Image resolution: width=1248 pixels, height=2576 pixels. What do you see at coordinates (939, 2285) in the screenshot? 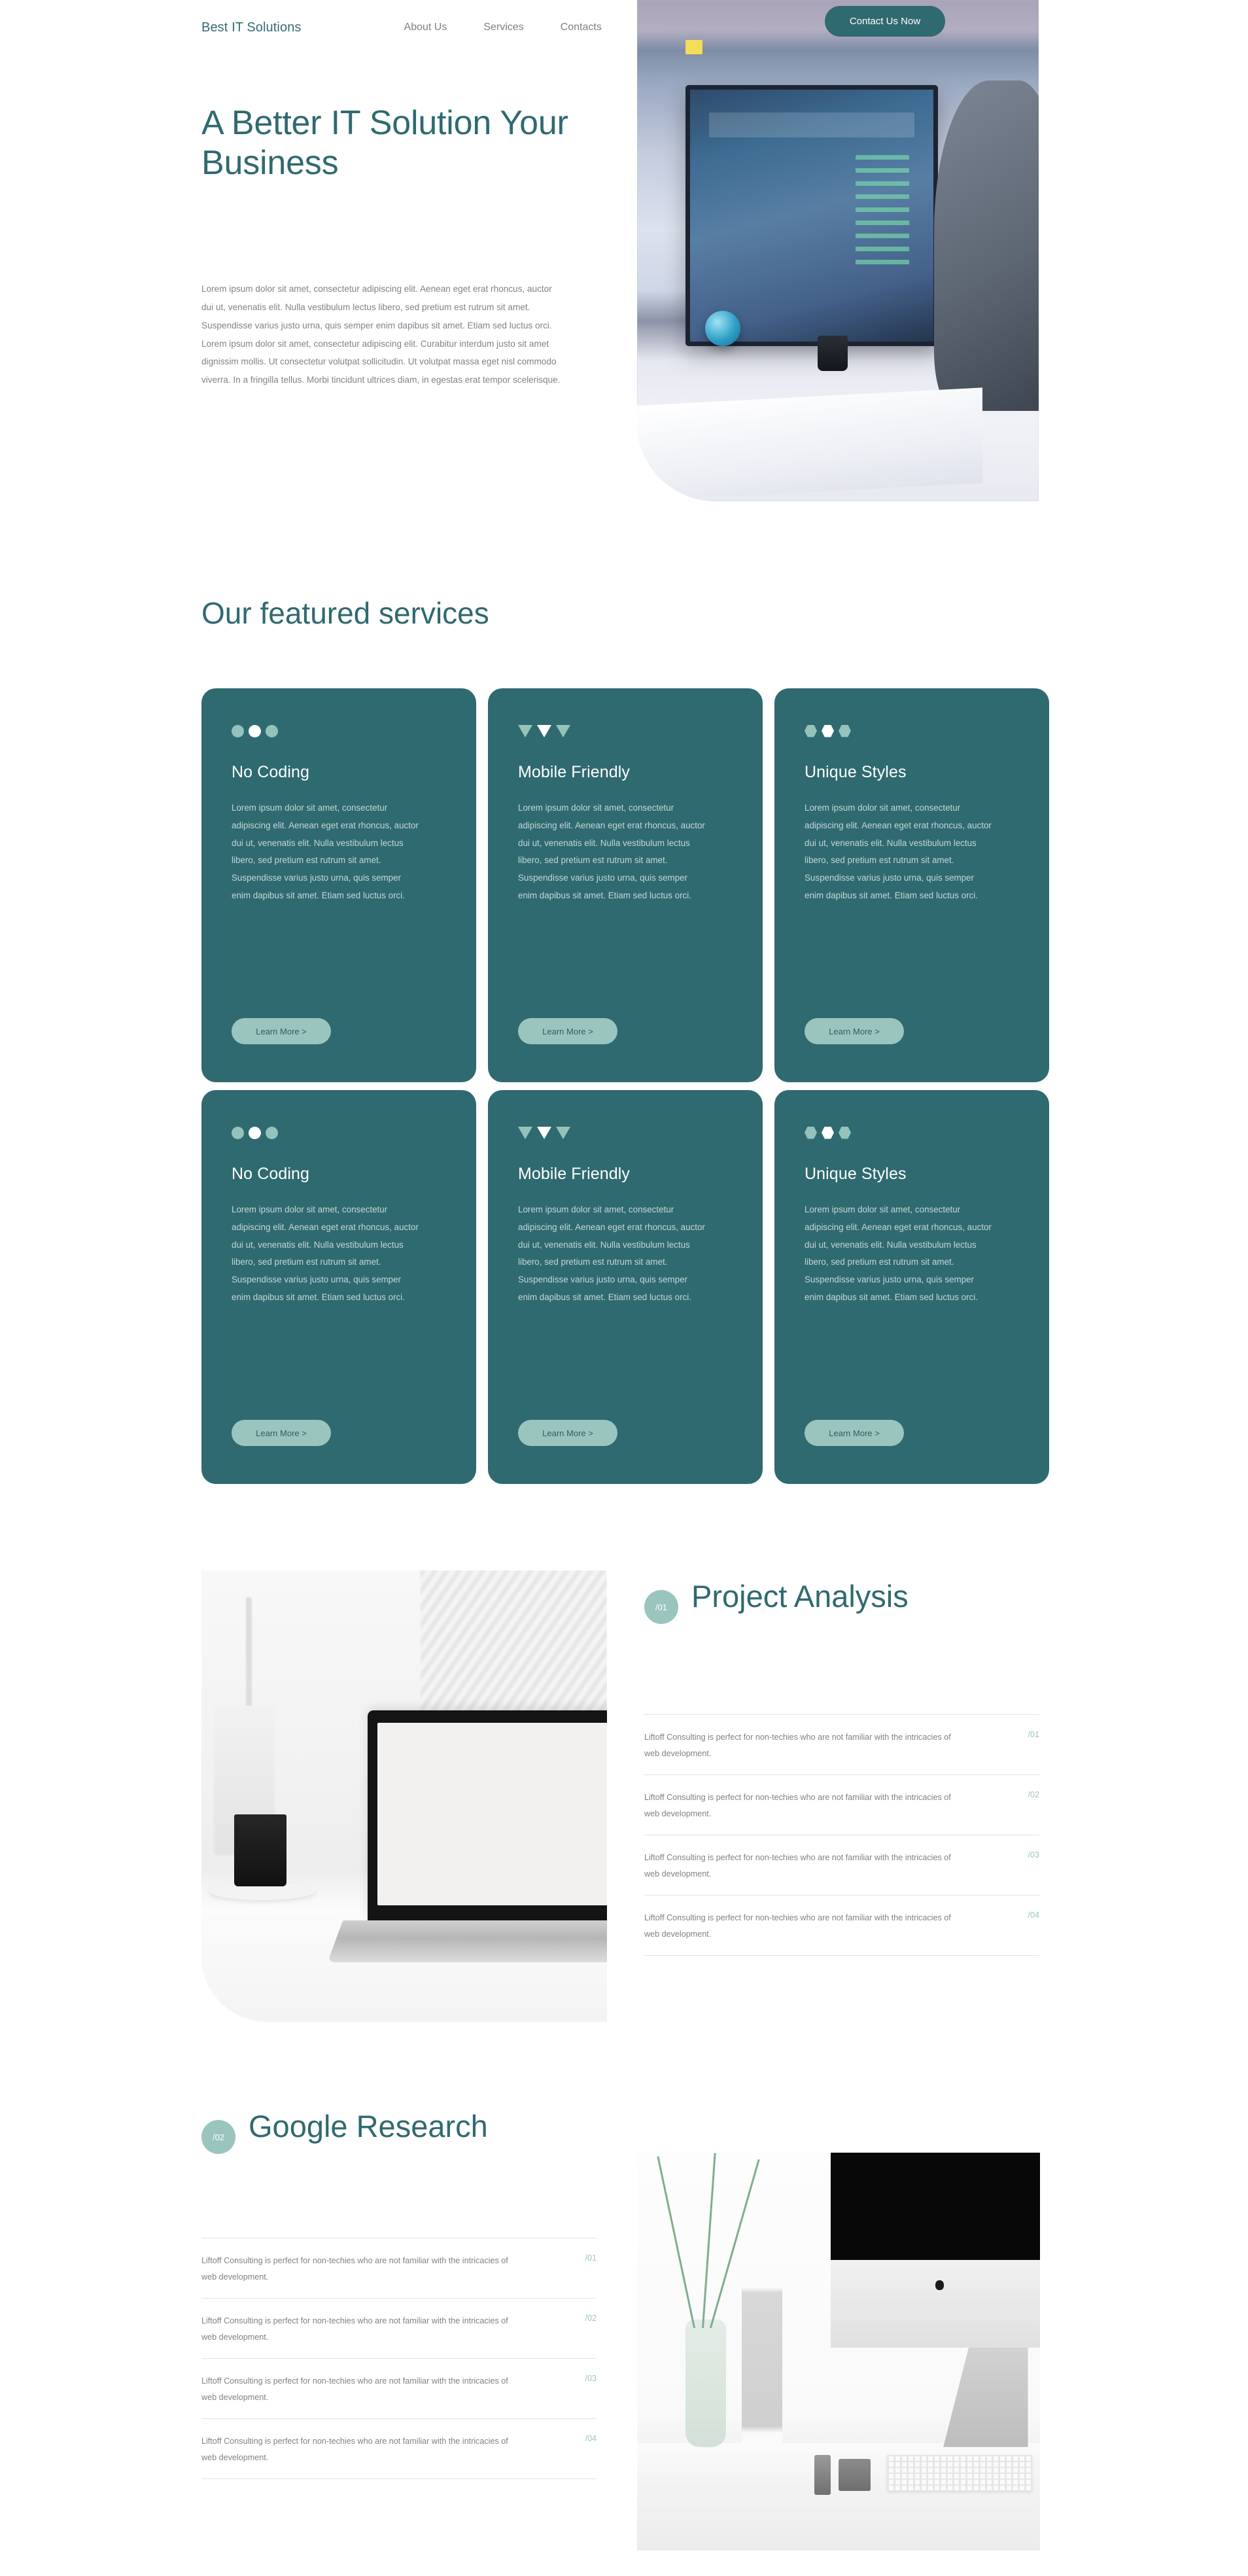
I see `apple-logo-icon` at bounding box center [939, 2285].